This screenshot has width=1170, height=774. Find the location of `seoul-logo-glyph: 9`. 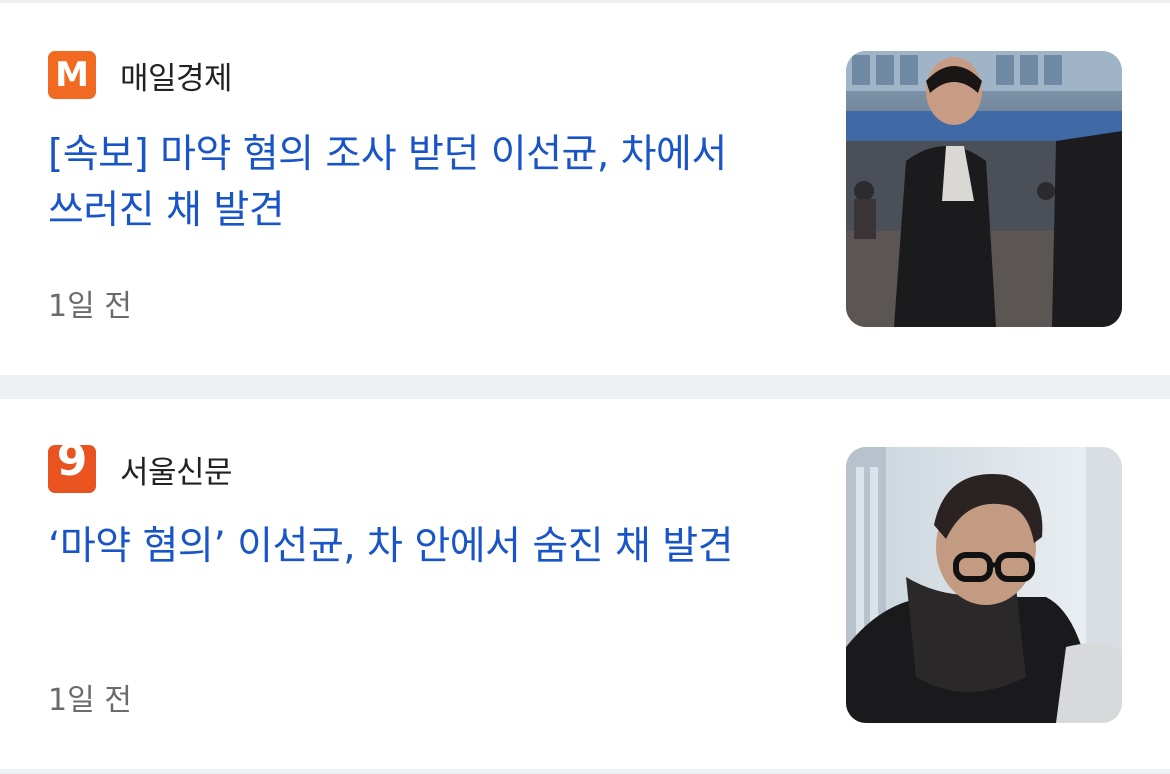

seoul-logo-glyph: 9 is located at coordinates (72, 460).